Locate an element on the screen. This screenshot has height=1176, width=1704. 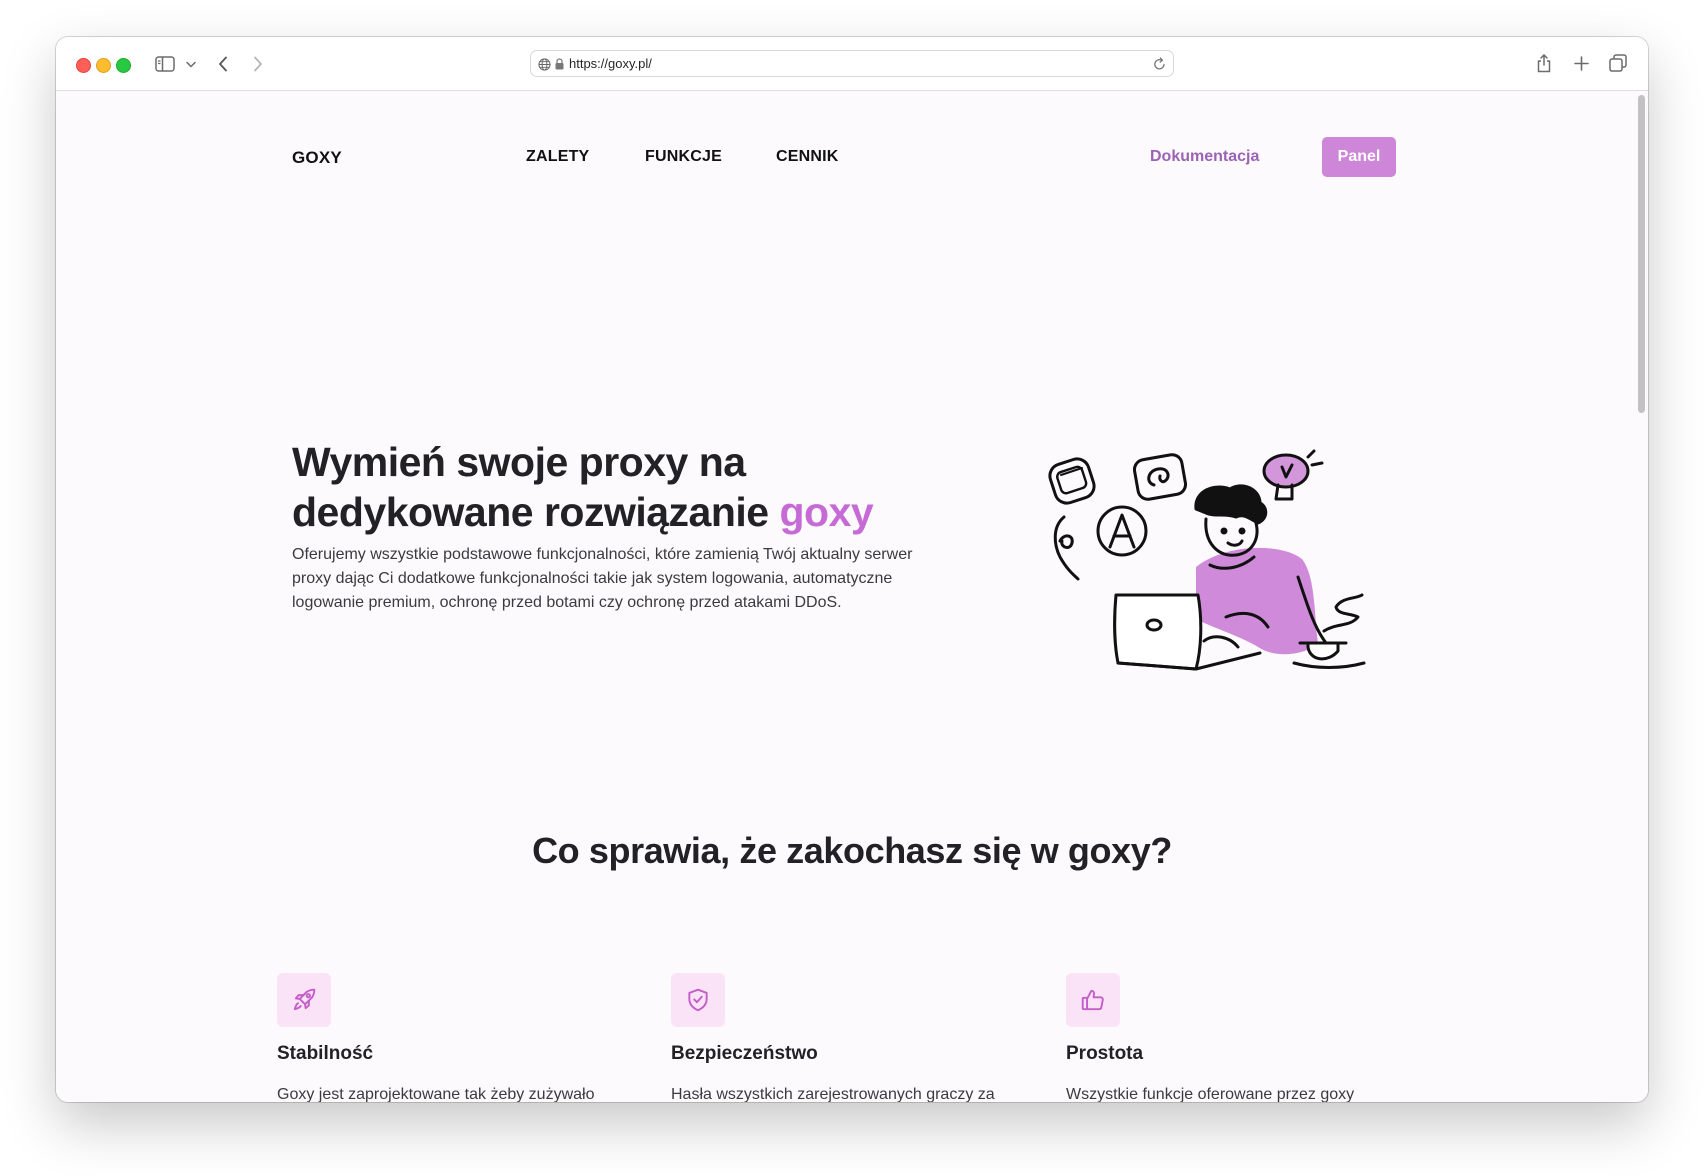
share-icon is located at coordinates (1544, 63).